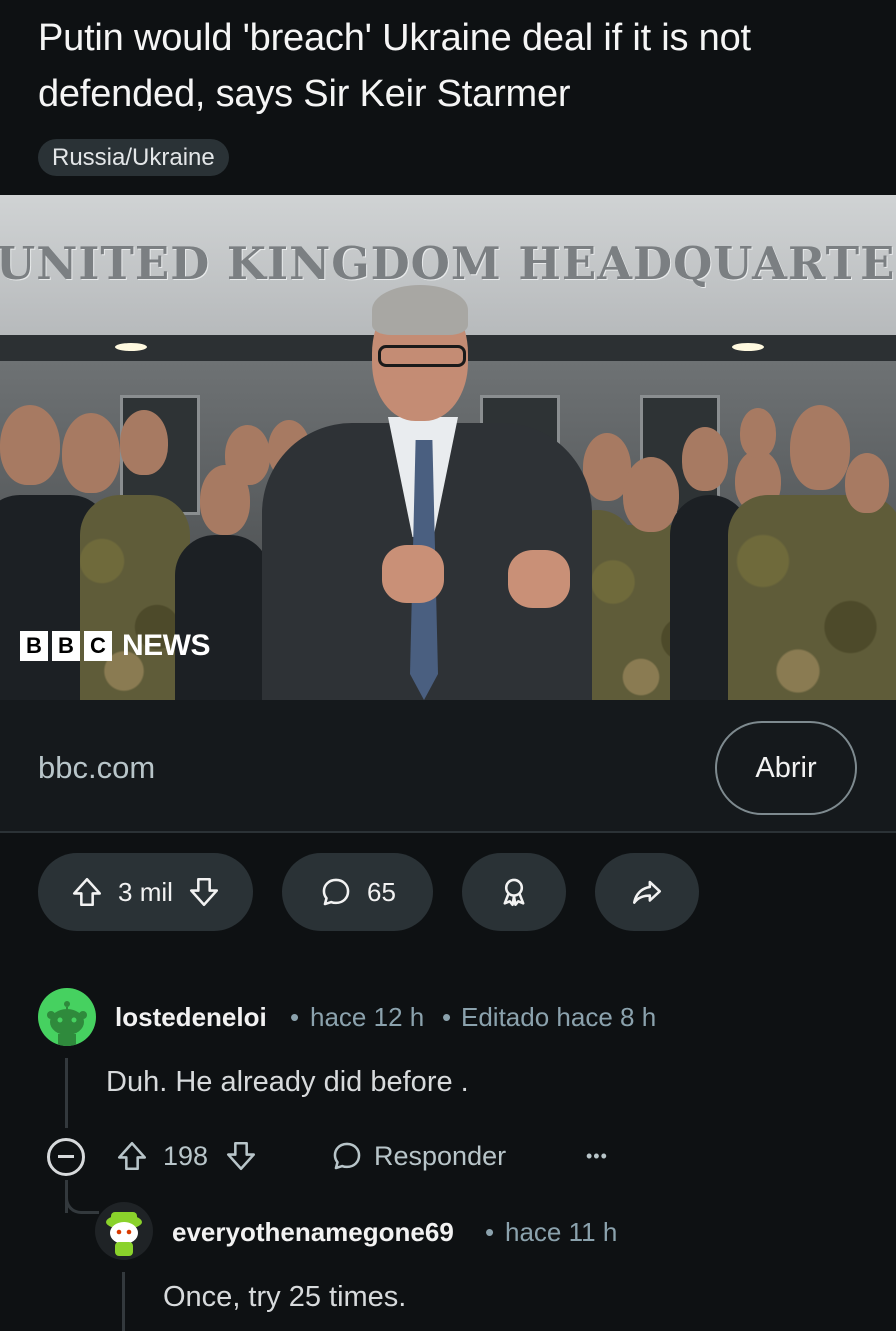  I want to click on comment-body: Duh. He already did before ., so click(287, 1082).